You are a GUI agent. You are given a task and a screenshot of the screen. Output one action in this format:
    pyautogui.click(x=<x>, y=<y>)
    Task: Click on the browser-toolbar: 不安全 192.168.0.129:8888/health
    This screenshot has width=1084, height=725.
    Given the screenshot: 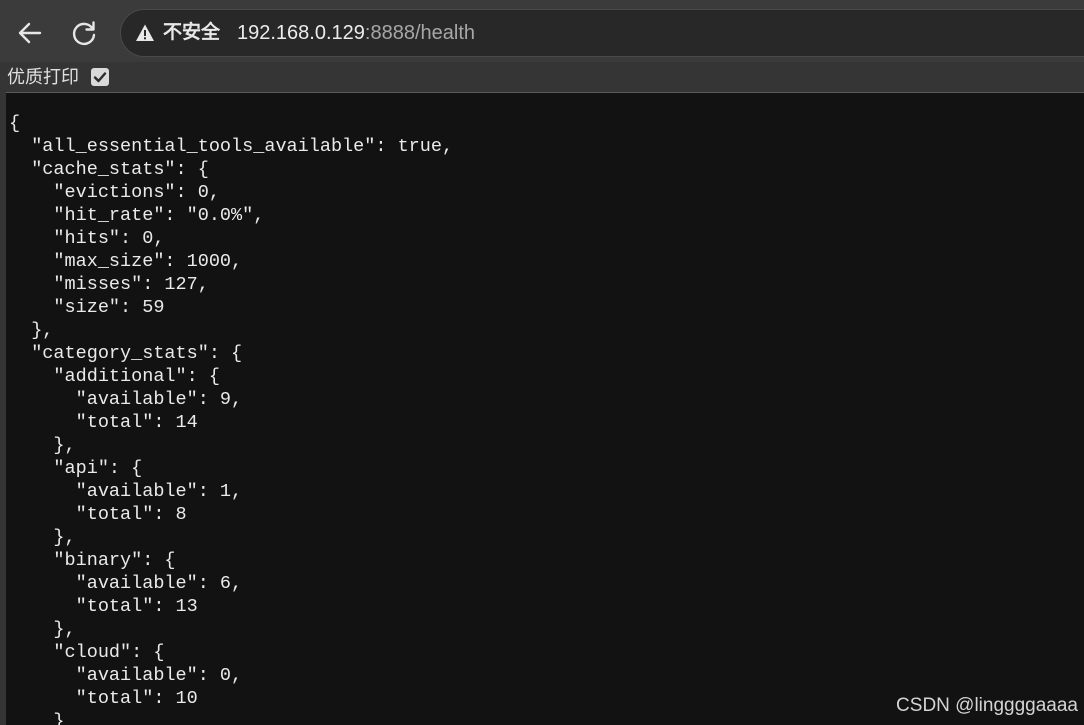 What is the action you would take?
    pyautogui.click(x=542, y=31)
    